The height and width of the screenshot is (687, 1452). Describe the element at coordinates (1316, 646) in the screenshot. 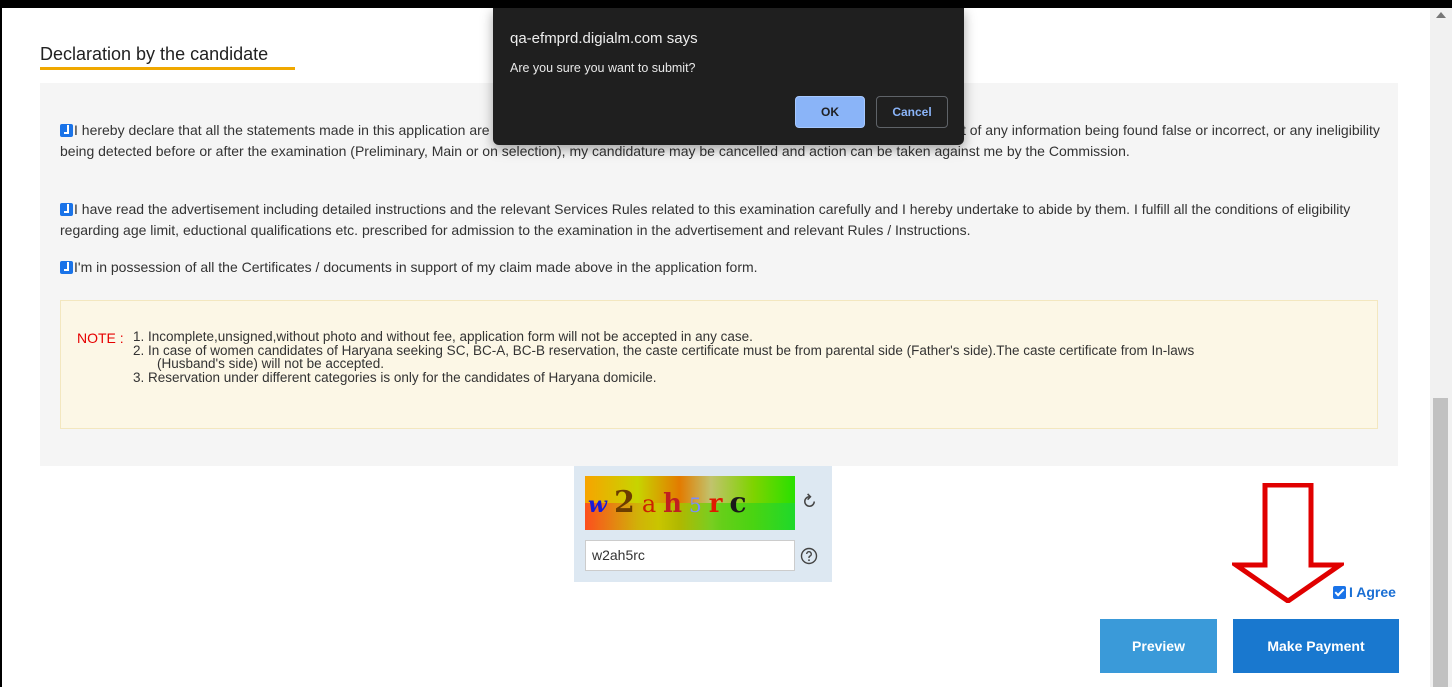

I see `make-payment-button: Make Payment` at that location.